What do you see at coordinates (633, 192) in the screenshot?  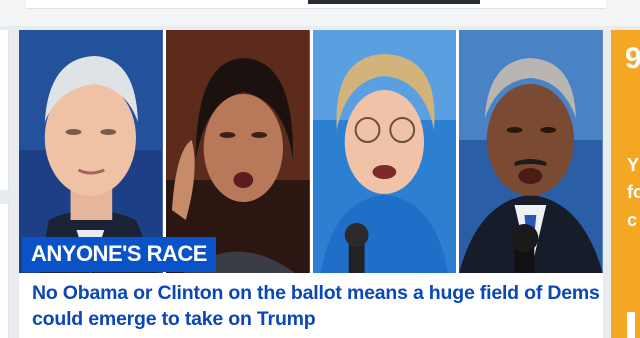 I see `adjacent-card-text-line-2: fo` at bounding box center [633, 192].